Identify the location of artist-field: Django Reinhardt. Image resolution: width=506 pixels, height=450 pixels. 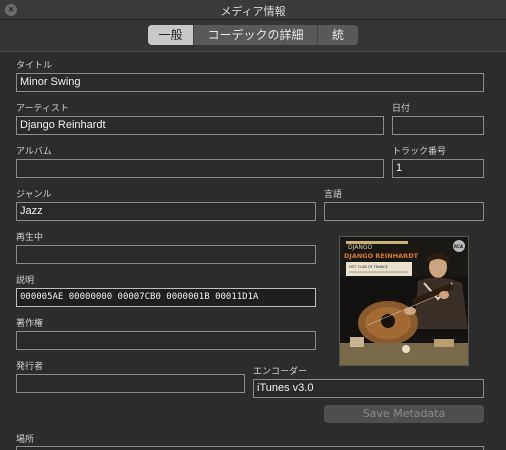
(200, 125).